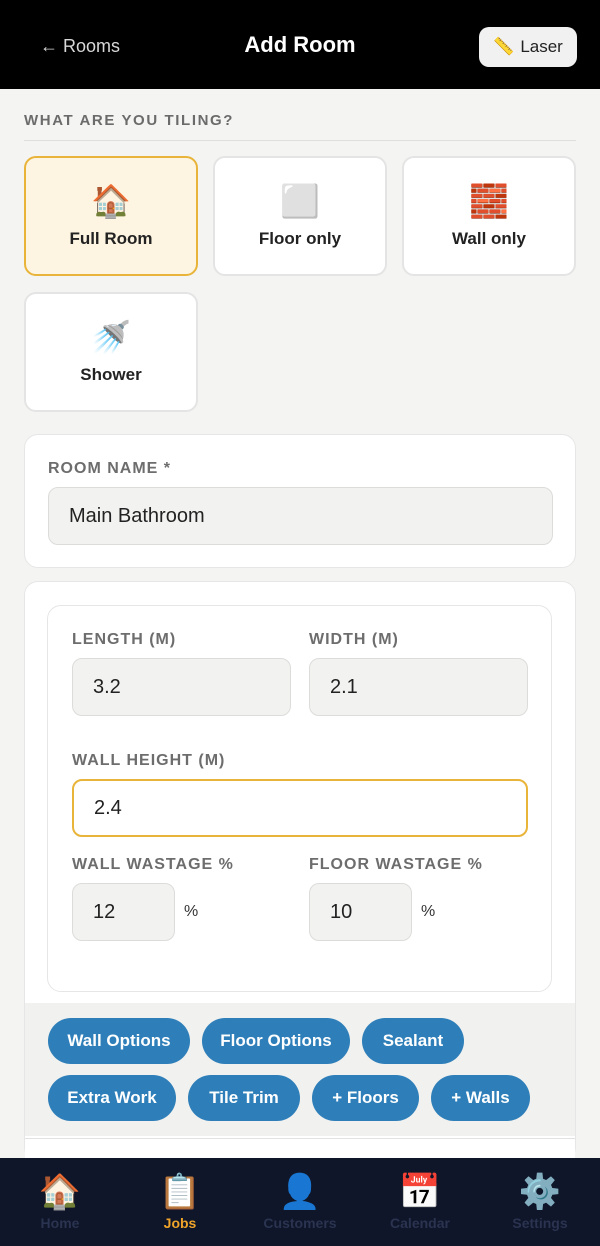  Describe the element at coordinates (109, 468) in the screenshot. I see `room-name-label: ROOM NAME *` at that location.